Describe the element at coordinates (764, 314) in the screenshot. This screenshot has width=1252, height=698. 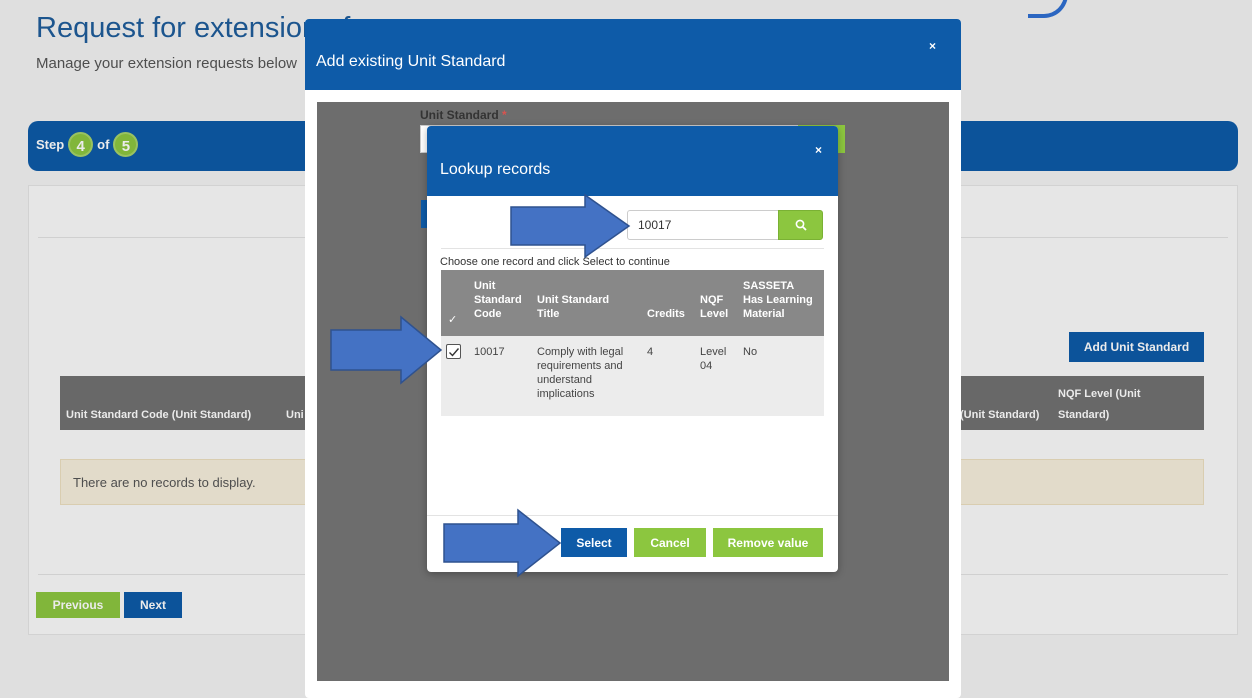
I see `column-header-has-material: Material` at that location.